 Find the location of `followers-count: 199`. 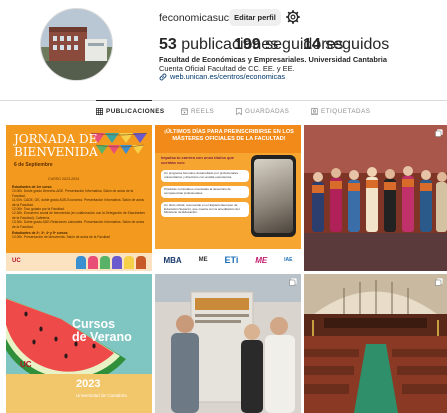

followers-count: 199 is located at coordinates (247, 44).